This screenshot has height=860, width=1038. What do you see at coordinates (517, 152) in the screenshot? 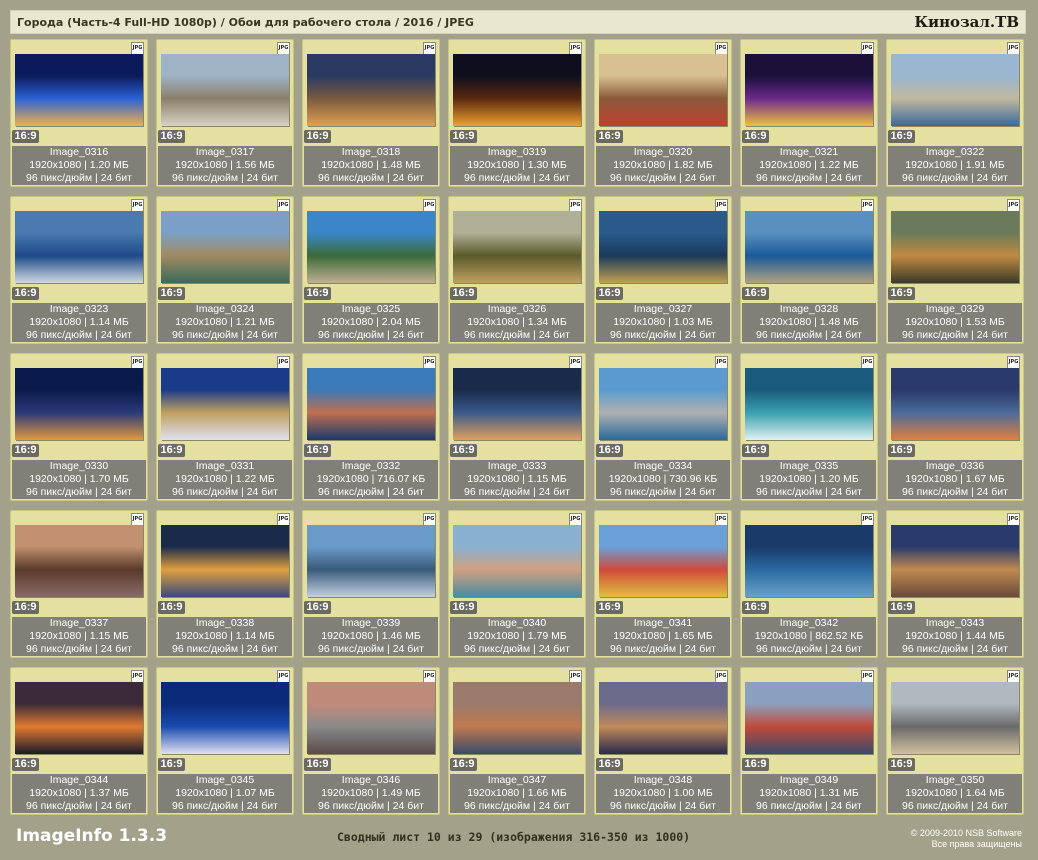
I see `image-name: Image_0319` at bounding box center [517, 152].